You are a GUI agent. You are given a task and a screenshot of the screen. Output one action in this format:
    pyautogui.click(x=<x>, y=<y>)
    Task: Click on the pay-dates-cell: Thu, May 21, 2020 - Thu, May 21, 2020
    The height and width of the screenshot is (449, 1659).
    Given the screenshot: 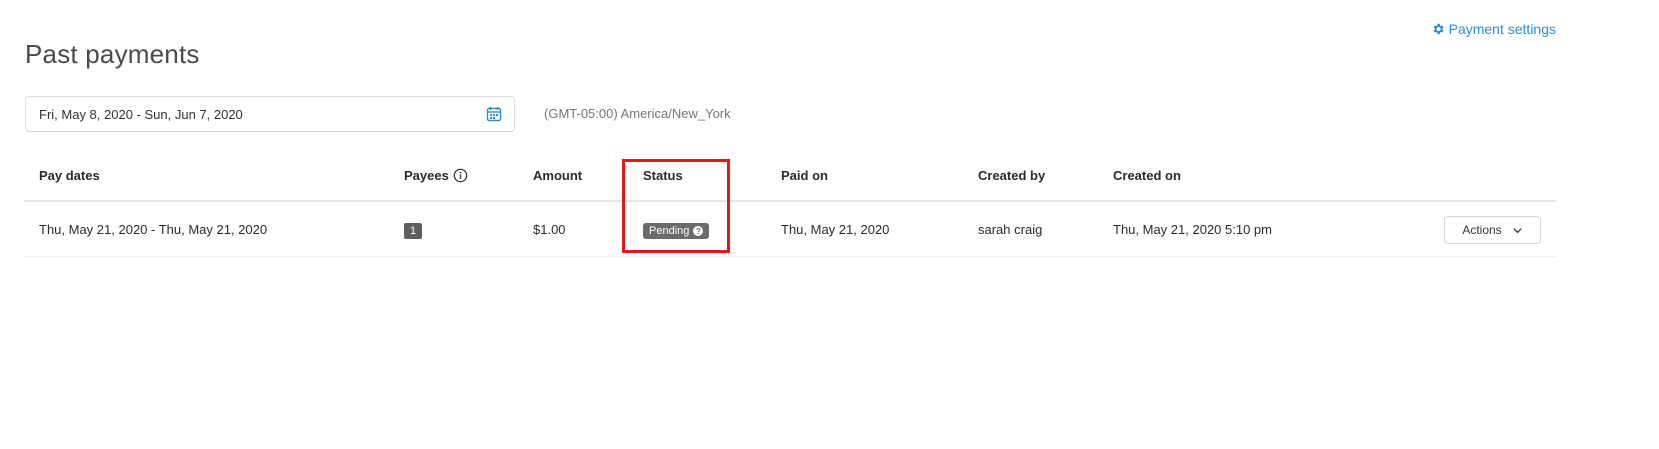 What is the action you would take?
    pyautogui.click(x=153, y=229)
    